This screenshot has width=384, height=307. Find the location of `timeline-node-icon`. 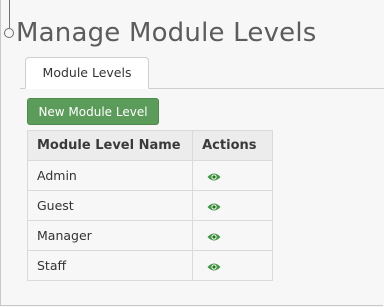

timeline-node-icon is located at coordinates (9, 33).